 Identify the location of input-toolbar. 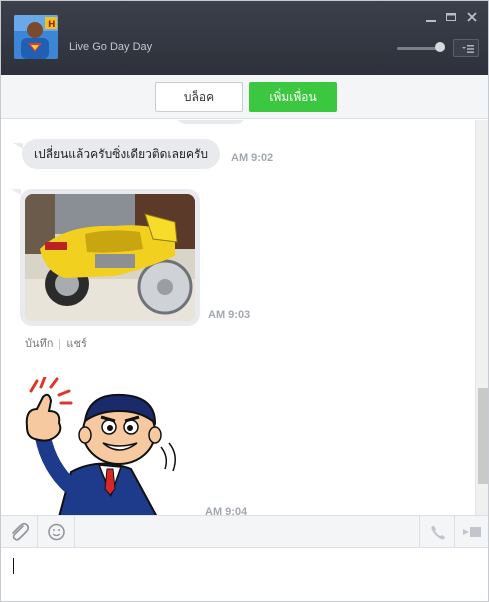
(244, 531).